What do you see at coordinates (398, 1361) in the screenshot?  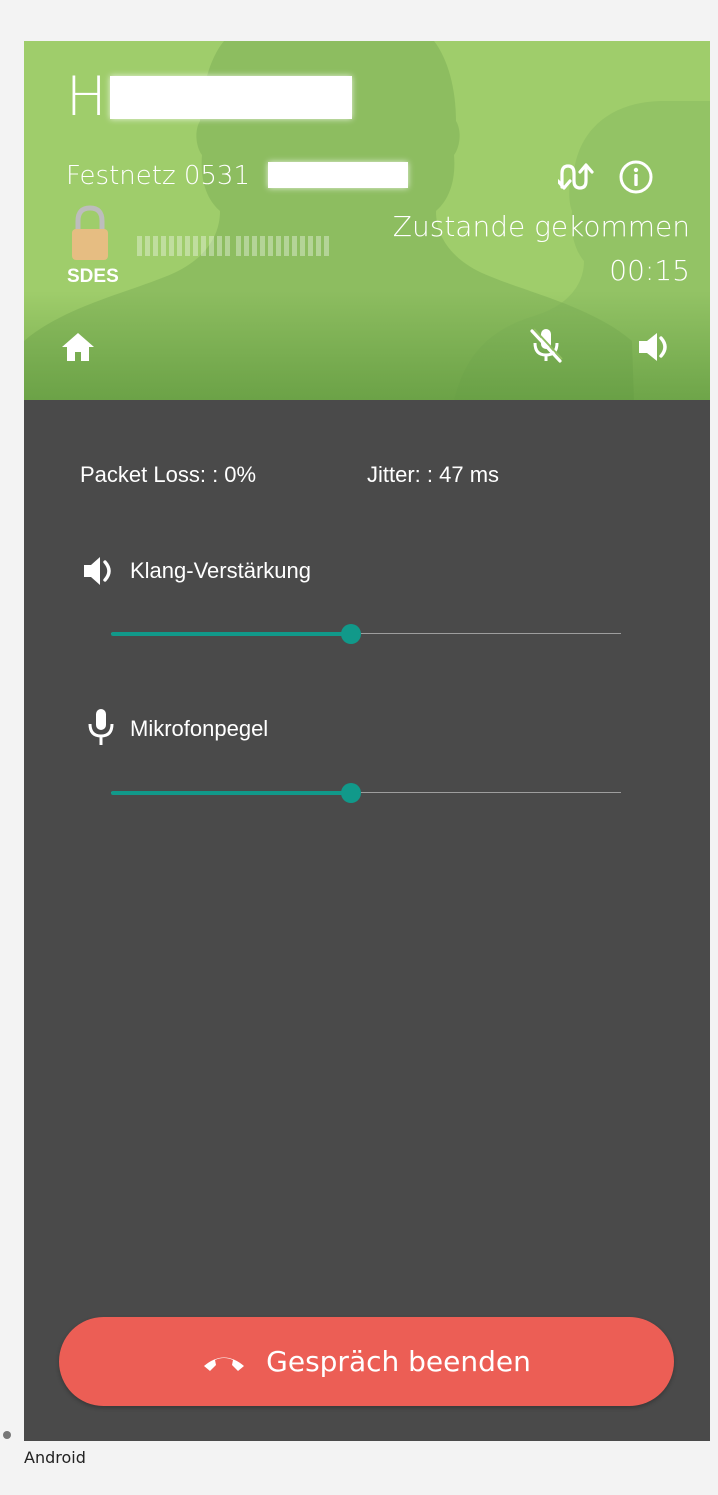 I see `end-call-label: Gespräch beenden` at bounding box center [398, 1361].